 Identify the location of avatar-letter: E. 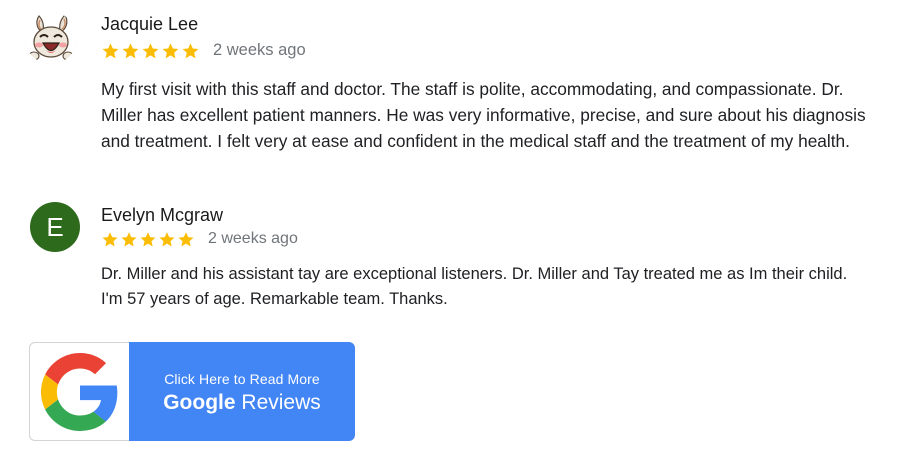
(55, 226).